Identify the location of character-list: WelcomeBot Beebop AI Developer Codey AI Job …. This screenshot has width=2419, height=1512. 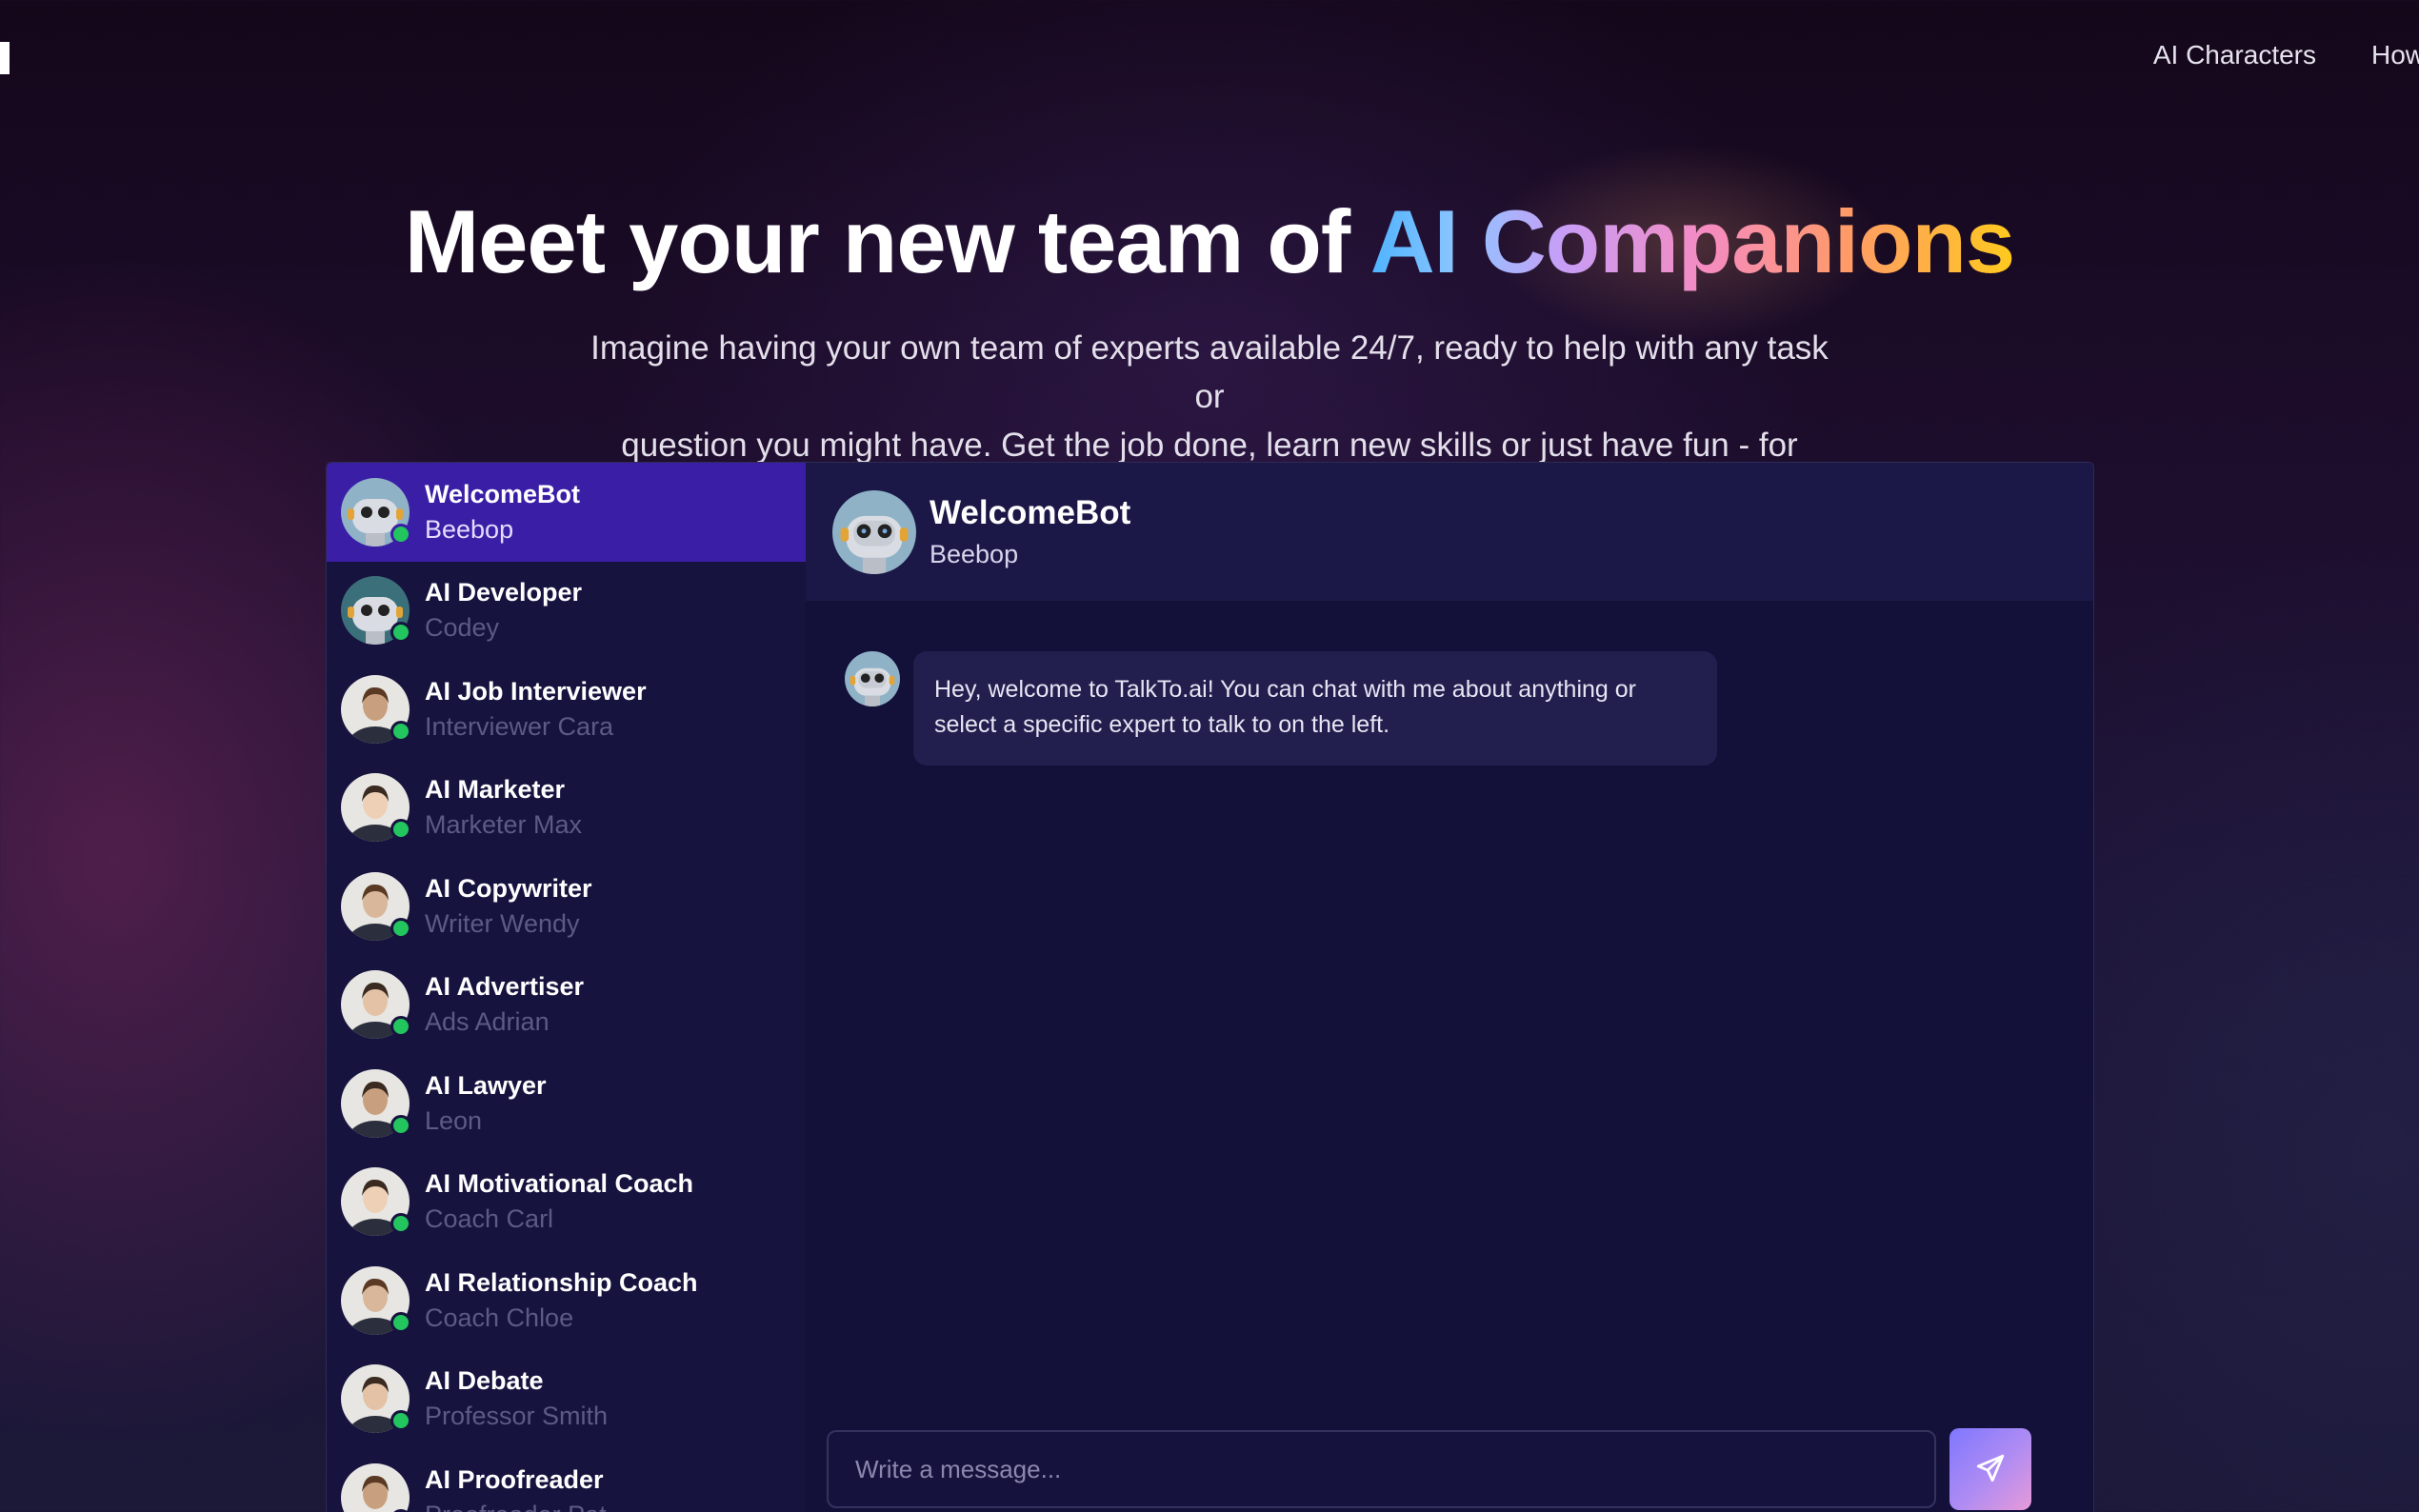
(566, 987).